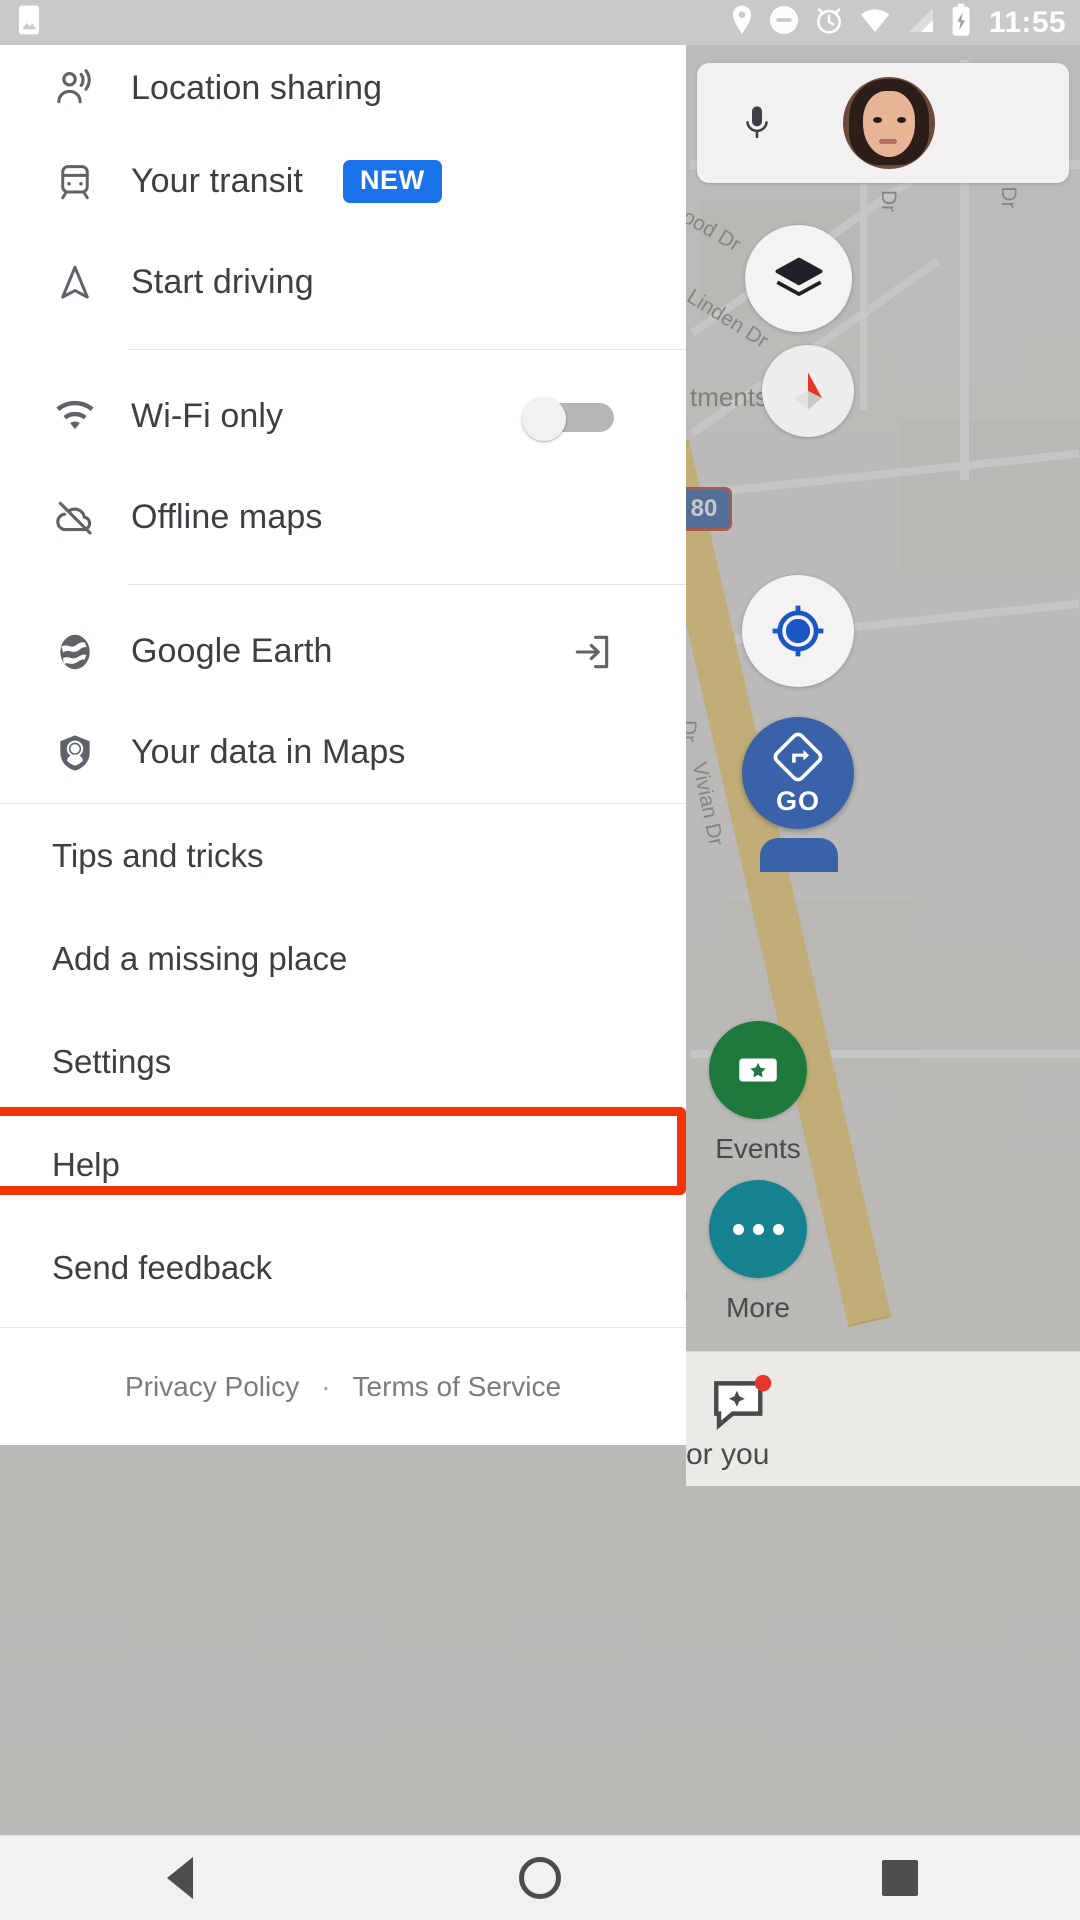  Describe the element at coordinates (75, 652) in the screenshot. I see `google-earth-icon` at that location.